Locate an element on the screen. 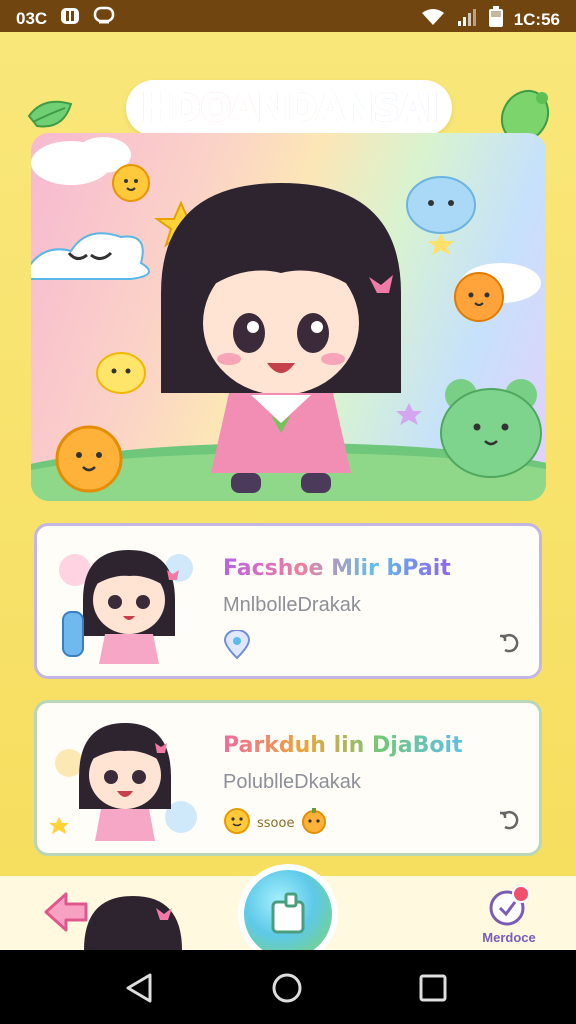 Image resolution: width=576 pixels, height=1024 pixels. nav-right-label: Merdoce is located at coordinates (509, 937).